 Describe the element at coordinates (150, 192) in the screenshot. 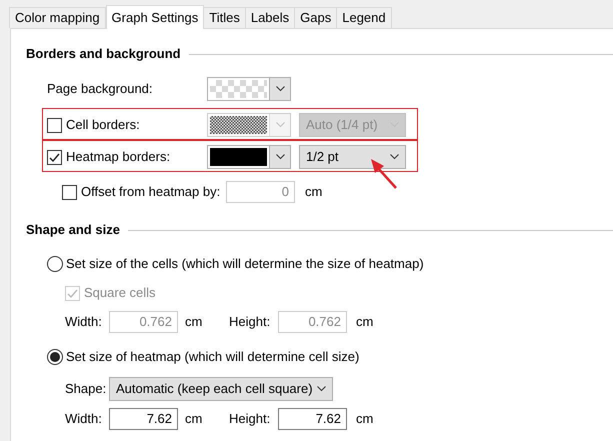

I see `checkbox-label: Offset from heatmap by:` at that location.